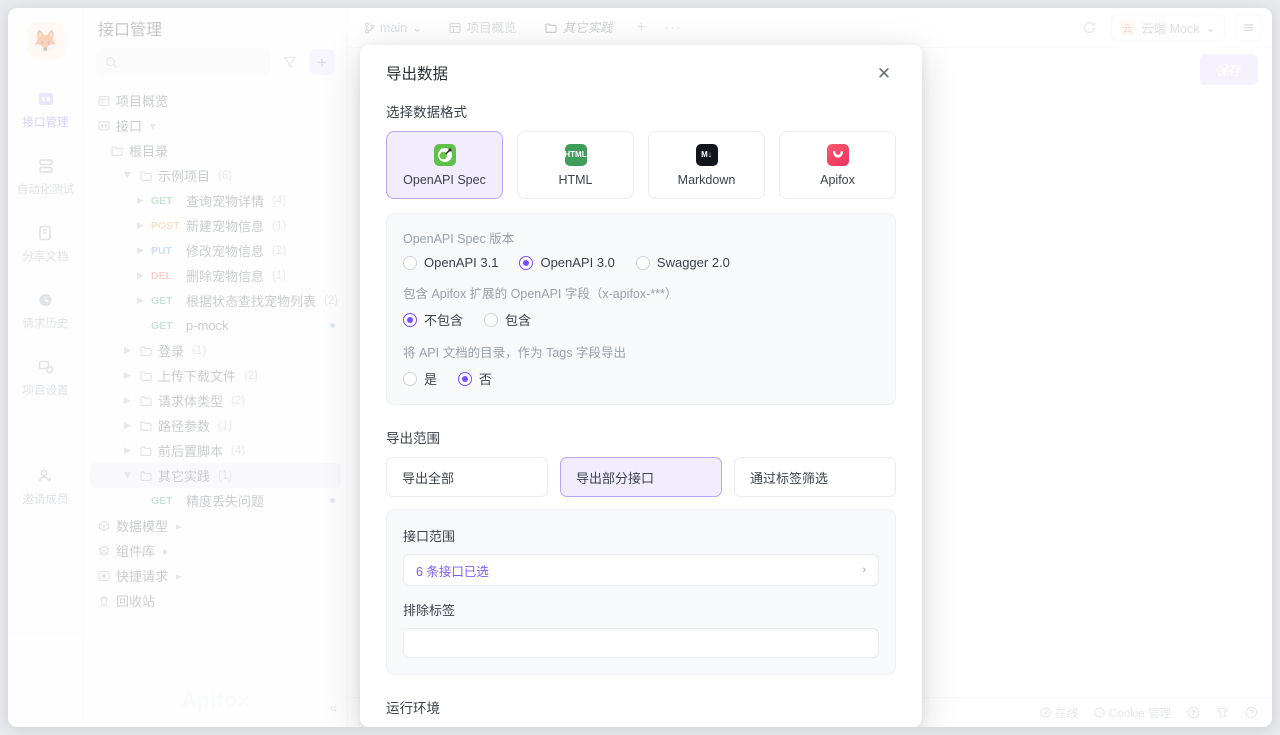 The width and height of the screenshot is (1280, 735). Describe the element at coordinates (410, 319) in the screenshot. I see `radio-exclude-extension` at that location.